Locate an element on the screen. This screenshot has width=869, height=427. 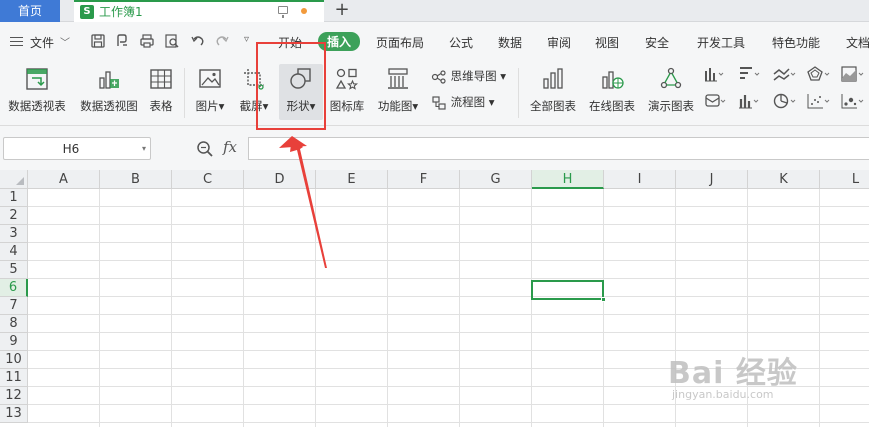
picture-label: 图片▾ is located at coordinates (210, 106).